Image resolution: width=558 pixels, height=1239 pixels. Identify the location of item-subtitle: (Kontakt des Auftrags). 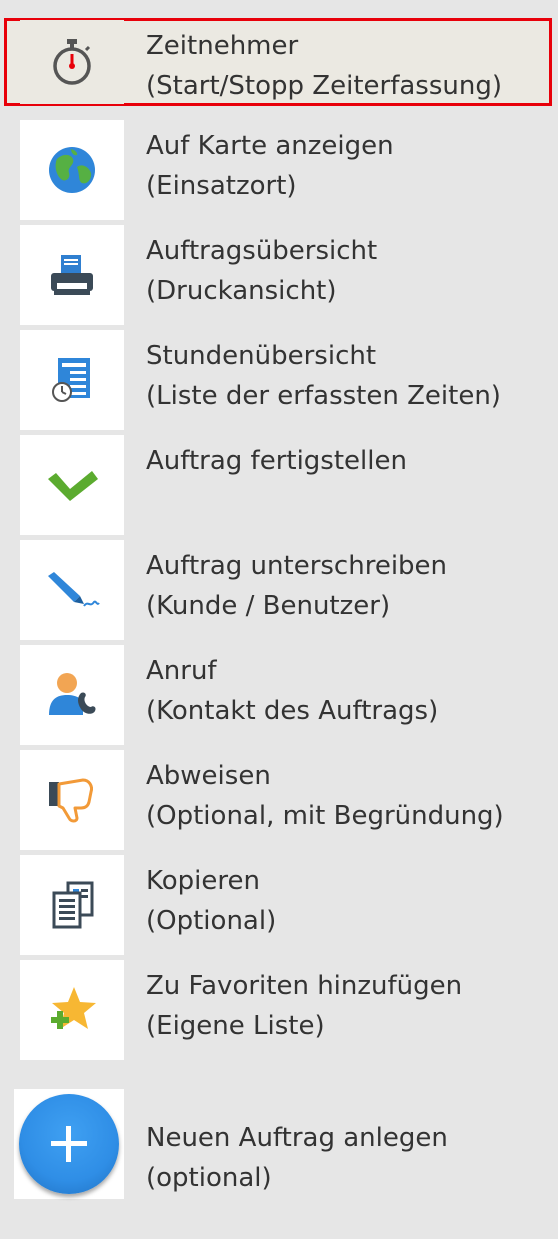
(292, 711).